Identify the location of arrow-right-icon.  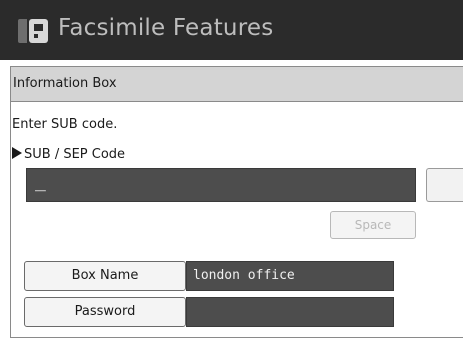
(17, 153).